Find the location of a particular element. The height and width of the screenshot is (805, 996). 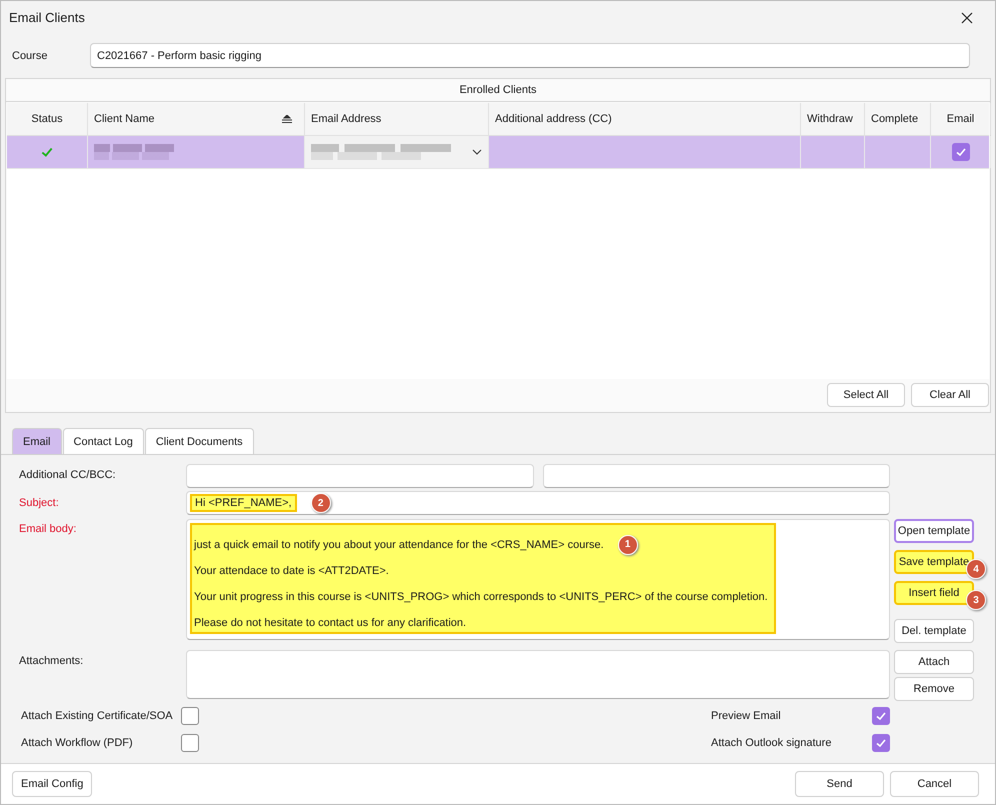

column-header: Status is located at coordinates (47, 119).